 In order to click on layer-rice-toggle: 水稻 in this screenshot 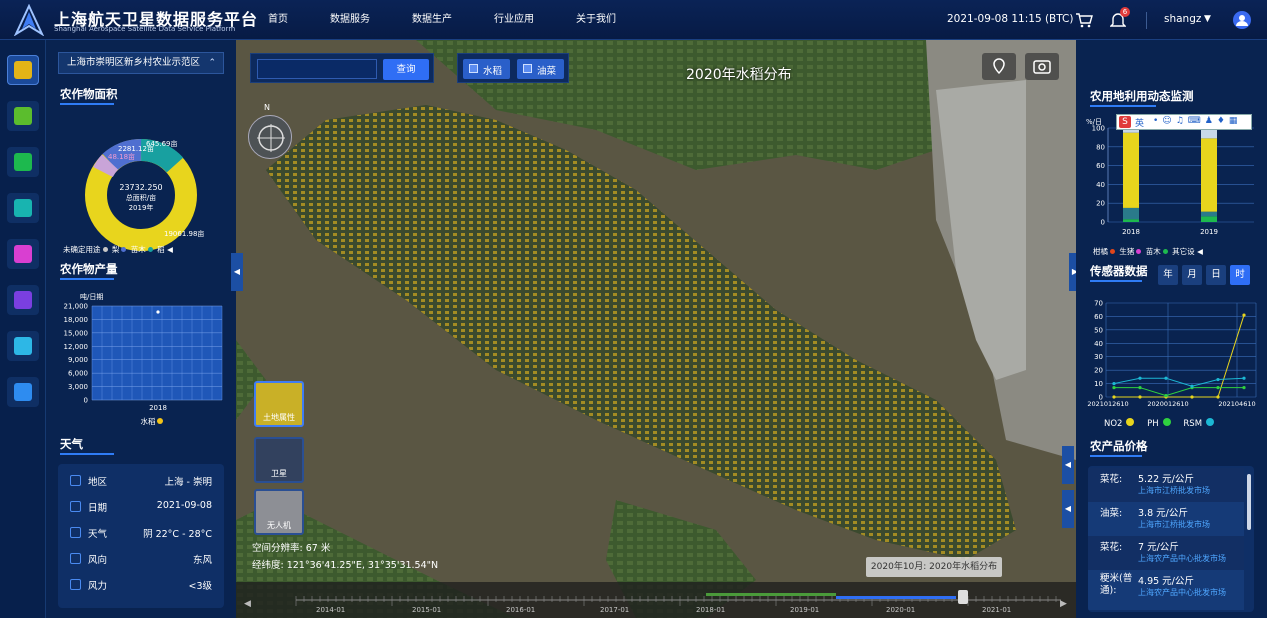, I will do `click(486, 69)`.